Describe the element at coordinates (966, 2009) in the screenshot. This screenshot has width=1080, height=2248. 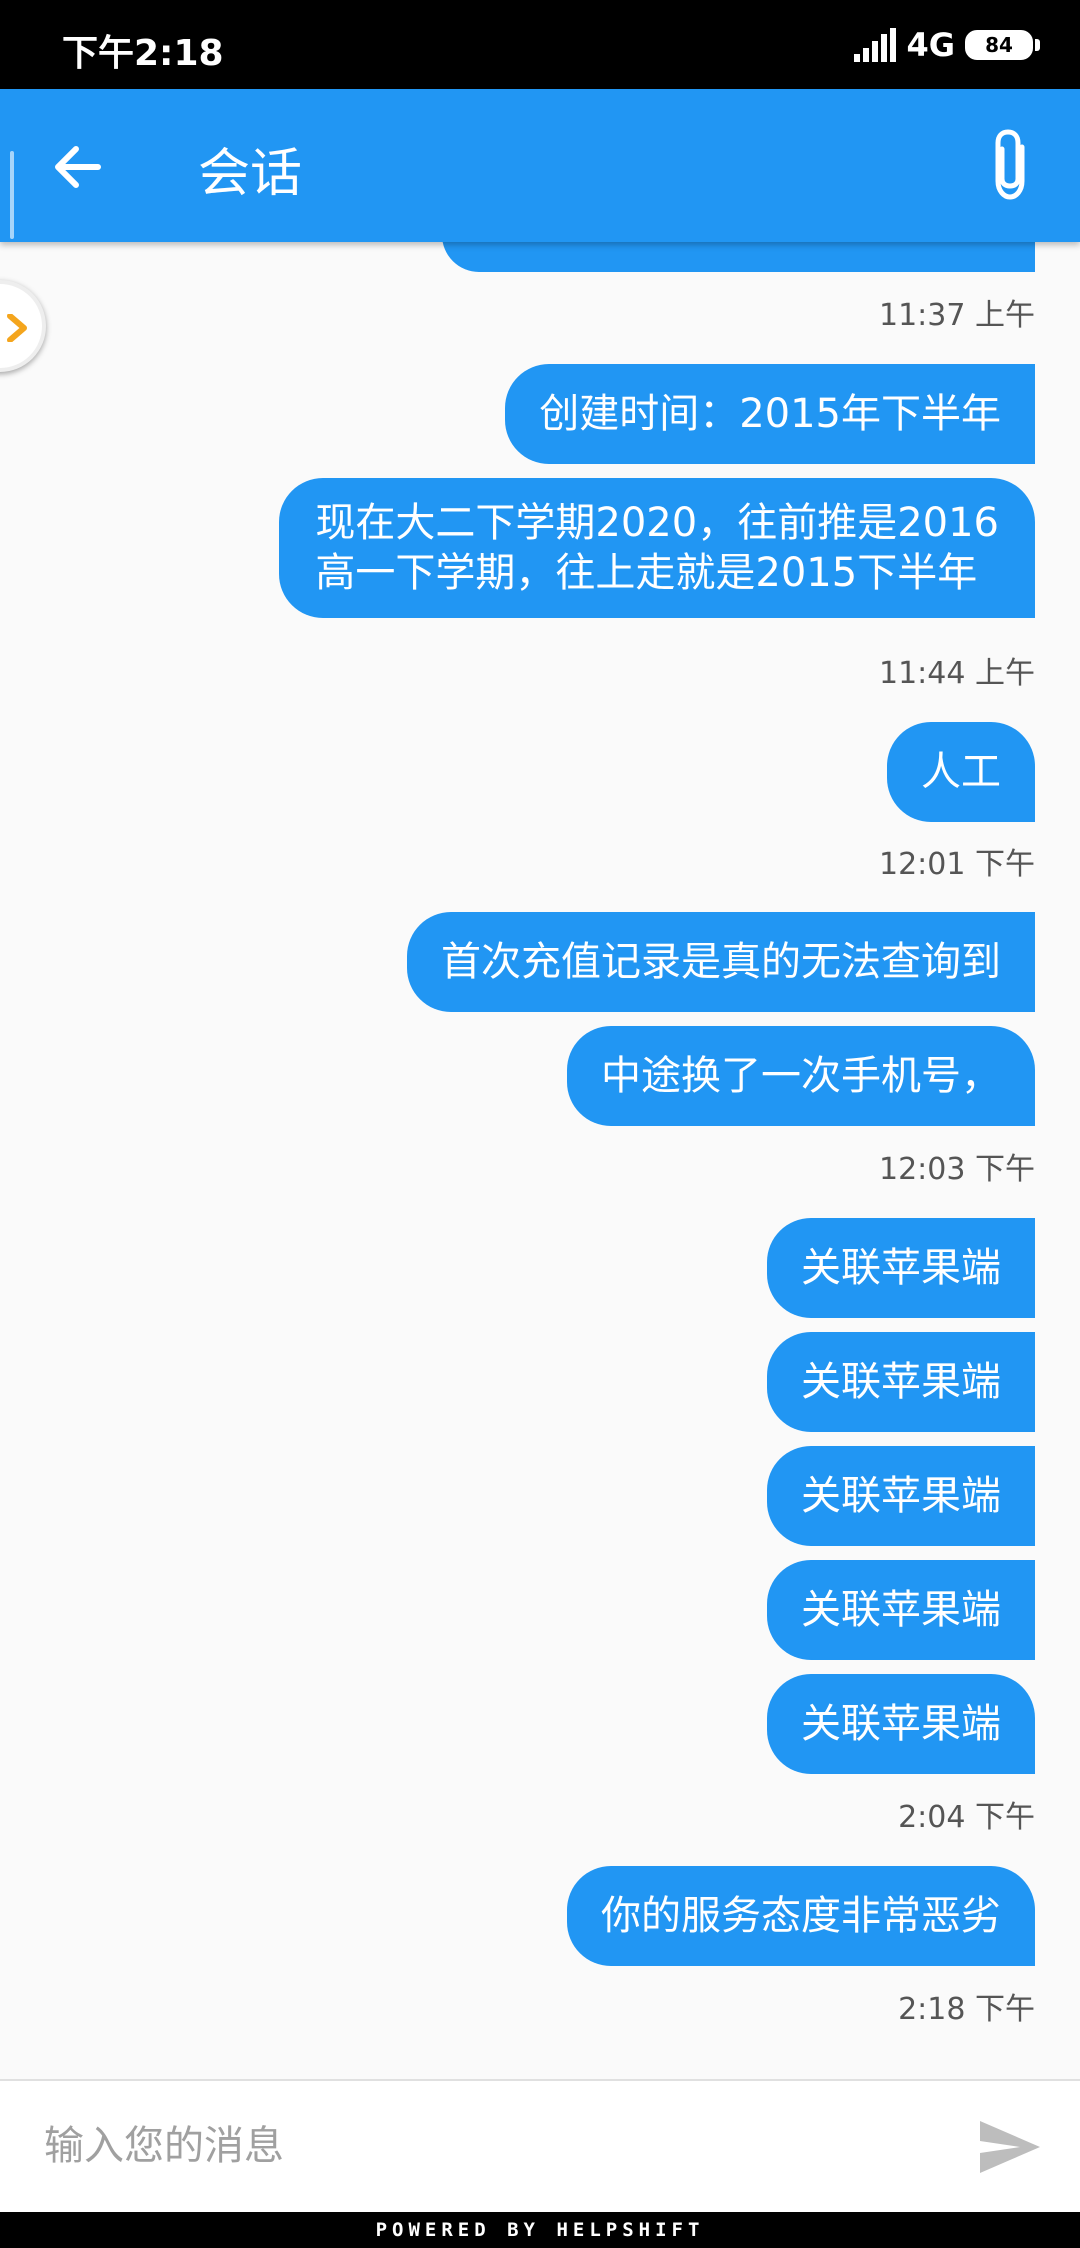
I see `message-timestamp: 2:18 下午` at that location.